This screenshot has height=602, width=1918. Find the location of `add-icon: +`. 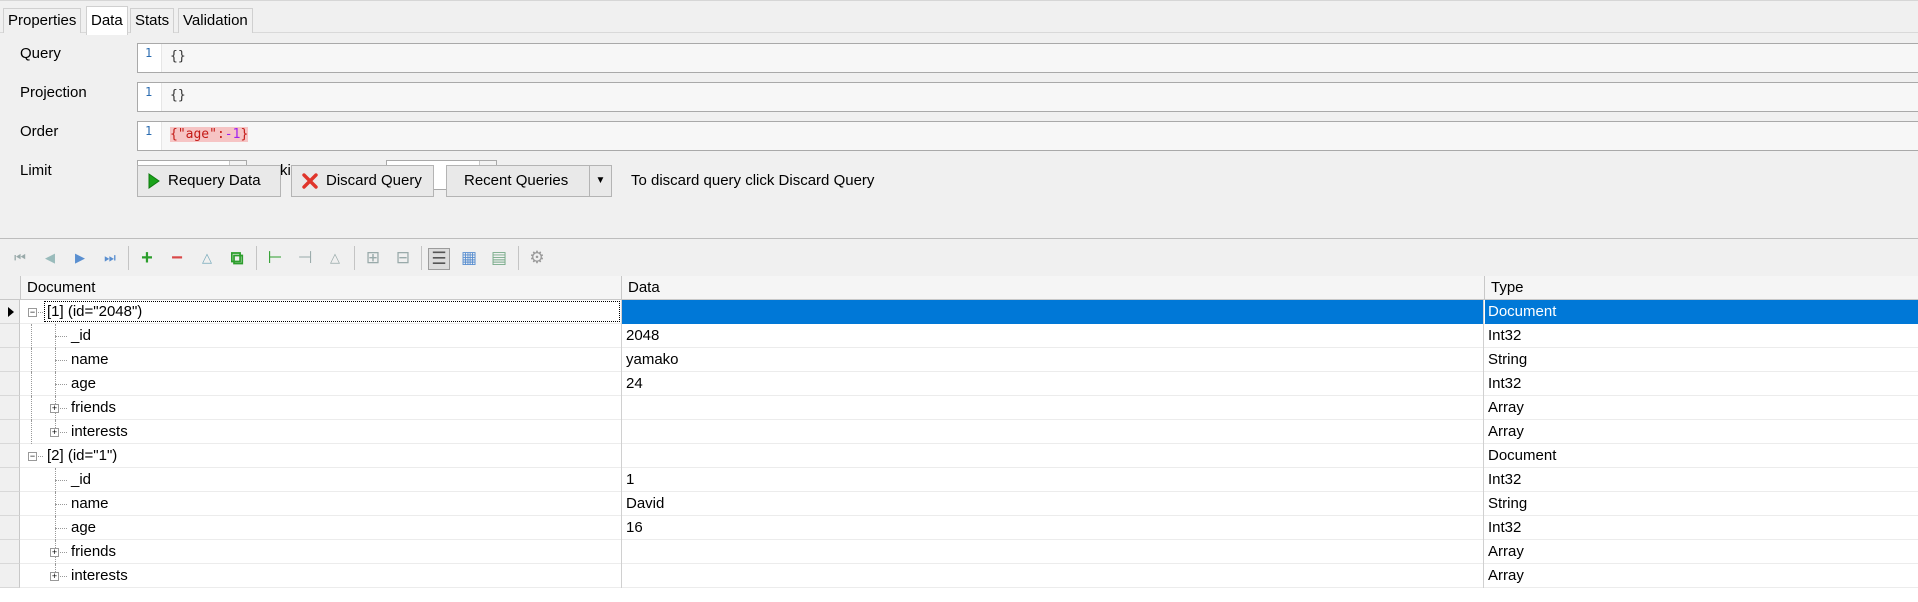

add-icon: + is located at coordinates (147, 259).